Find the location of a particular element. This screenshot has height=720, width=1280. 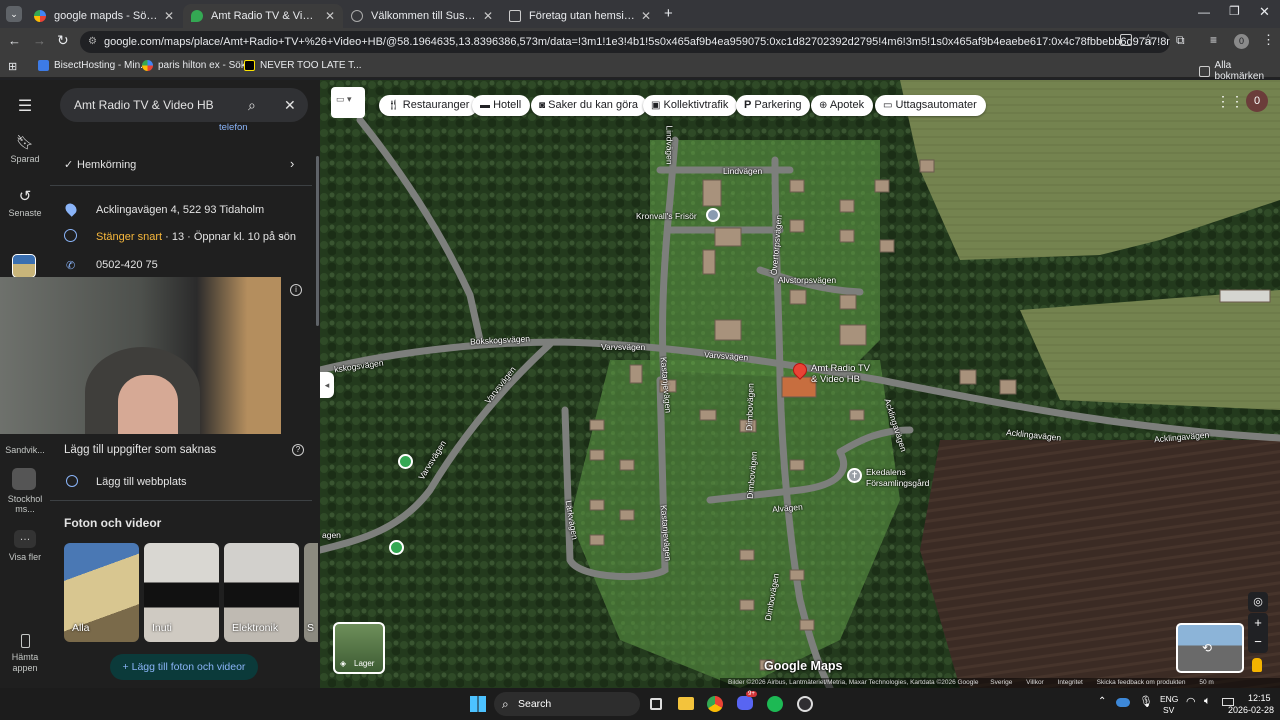

phone-row: ✆ 0502-420 75 is located at coordinates (181, 266).